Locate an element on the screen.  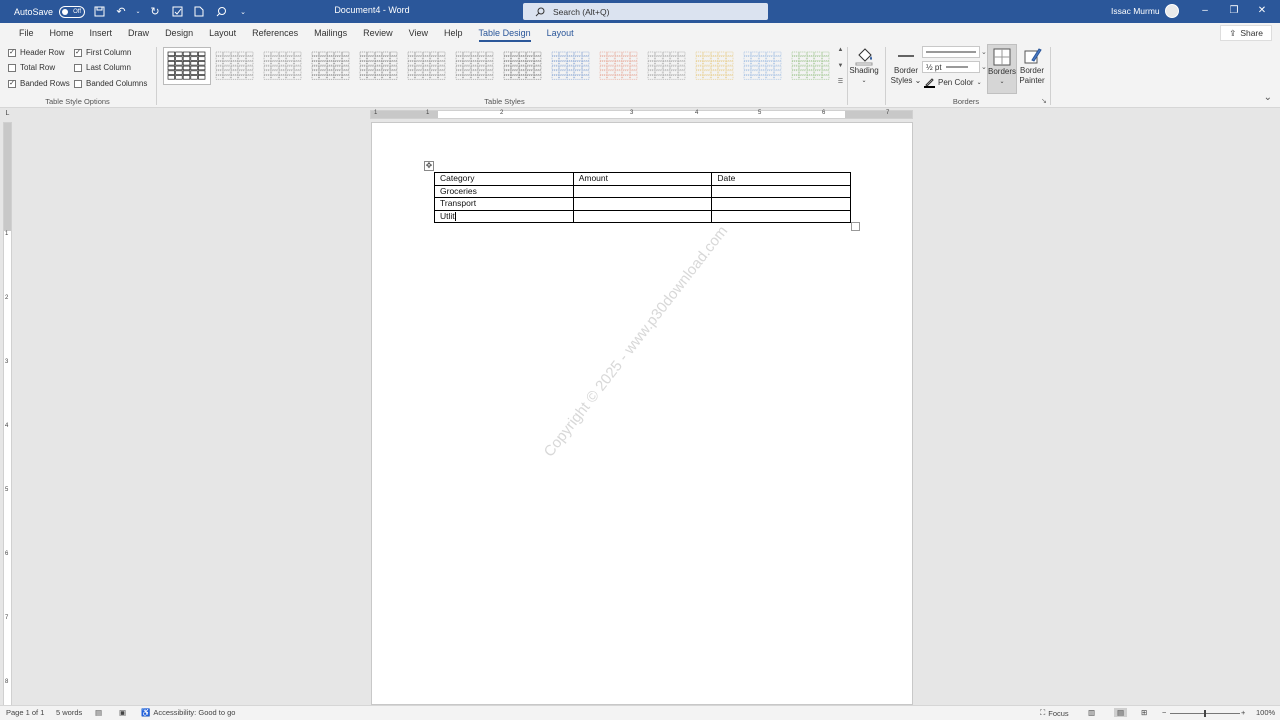
tab-table-design: Table Design is located at coordinates (505, 33).